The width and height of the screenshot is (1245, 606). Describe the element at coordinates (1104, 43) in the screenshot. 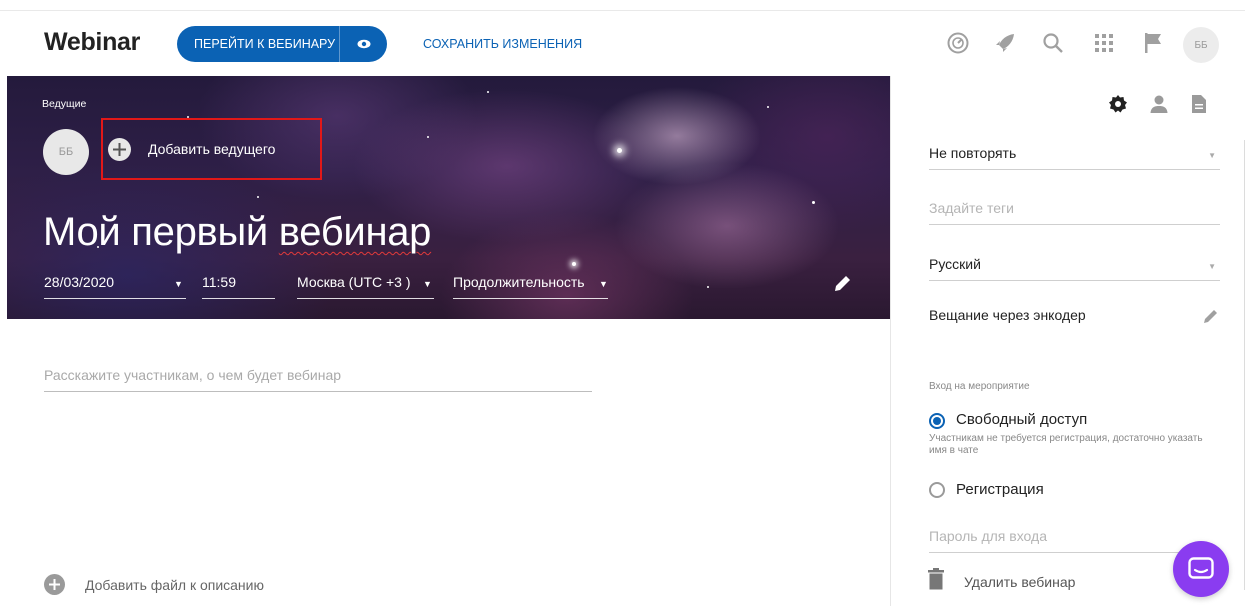

I see `apps-grid-icon` at that location.